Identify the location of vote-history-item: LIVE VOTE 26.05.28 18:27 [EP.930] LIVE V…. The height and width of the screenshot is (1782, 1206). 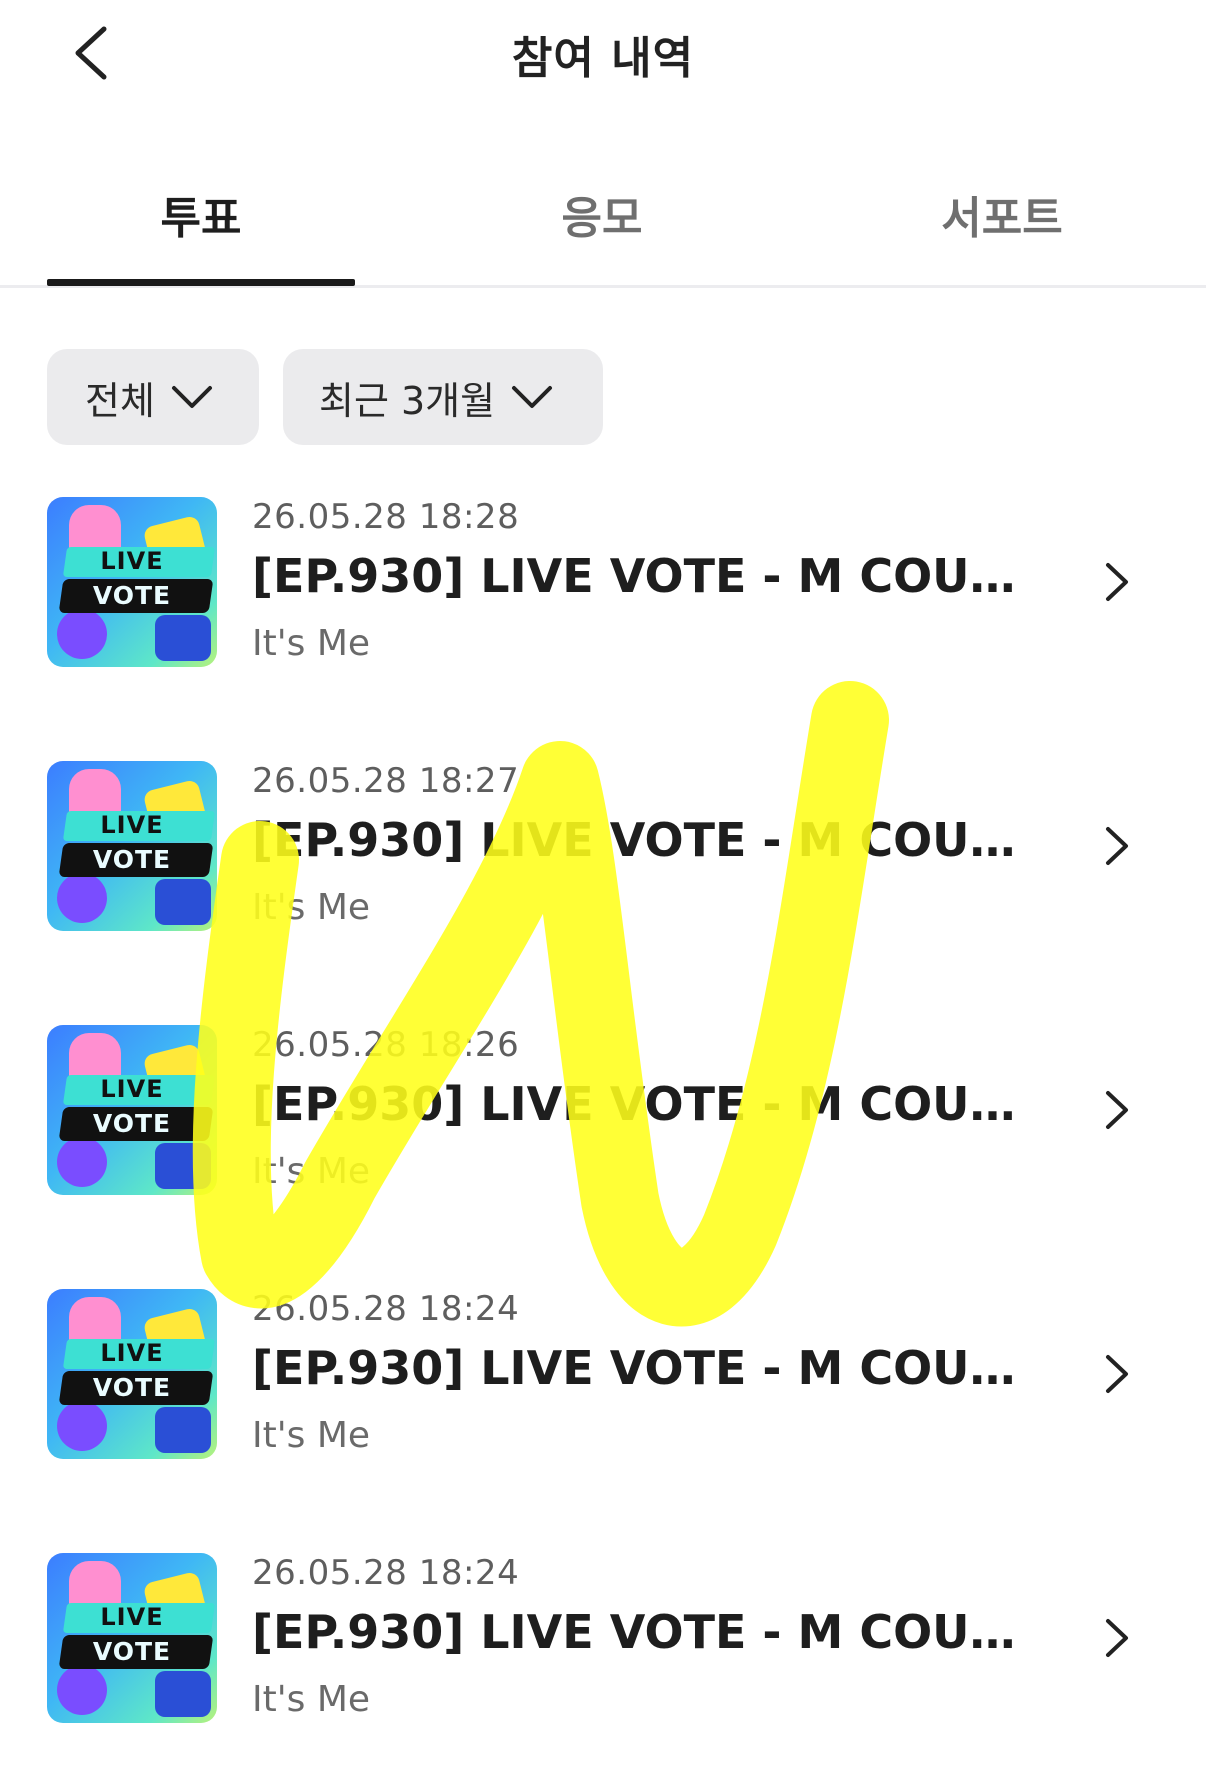
(603, 861).